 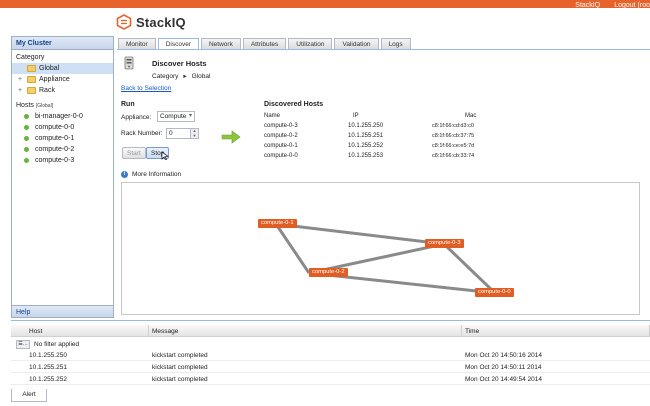 What do you see at coordinates (48, 355) in the screenshot?
I see `cell-host: 10.1.255.250` at bounding box center [48, 355].